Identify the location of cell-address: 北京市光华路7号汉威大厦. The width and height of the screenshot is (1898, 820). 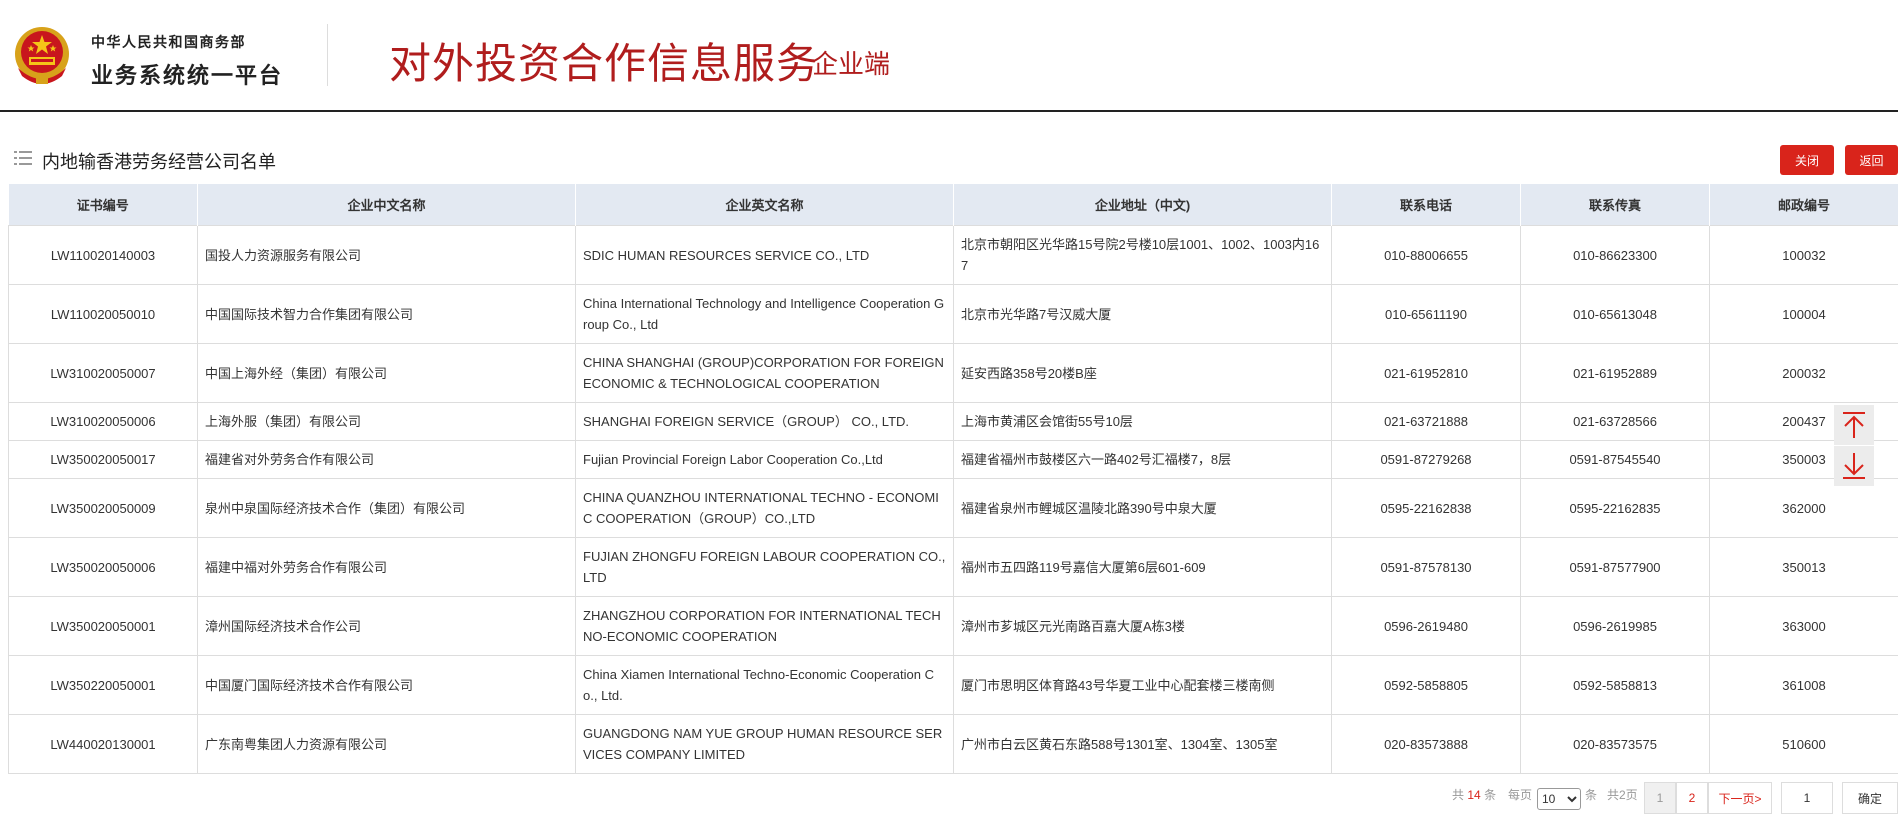
(1142, 314).